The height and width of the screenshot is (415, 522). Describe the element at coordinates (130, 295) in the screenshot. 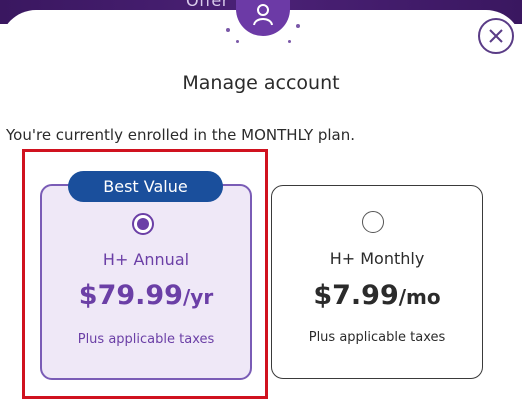

I see `price-amount: $79.99` at that location.